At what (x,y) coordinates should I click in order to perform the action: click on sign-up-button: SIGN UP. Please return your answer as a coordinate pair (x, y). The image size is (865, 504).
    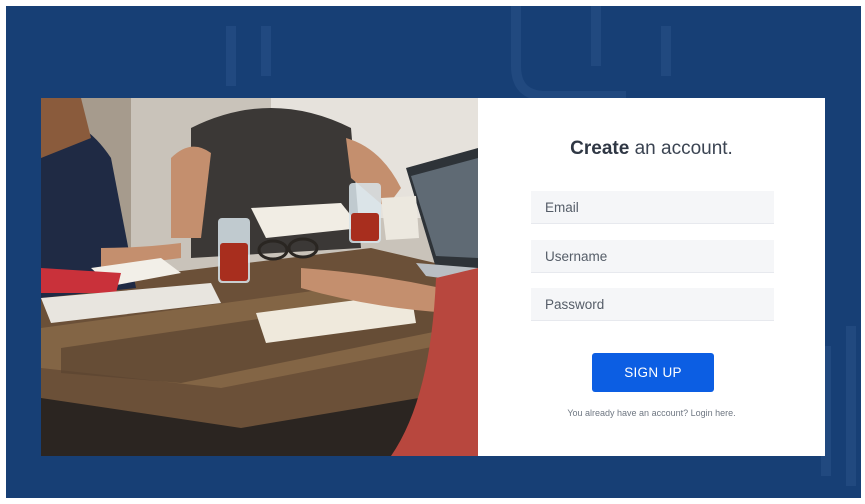
    Looking at the image, I should click on (653, 372).